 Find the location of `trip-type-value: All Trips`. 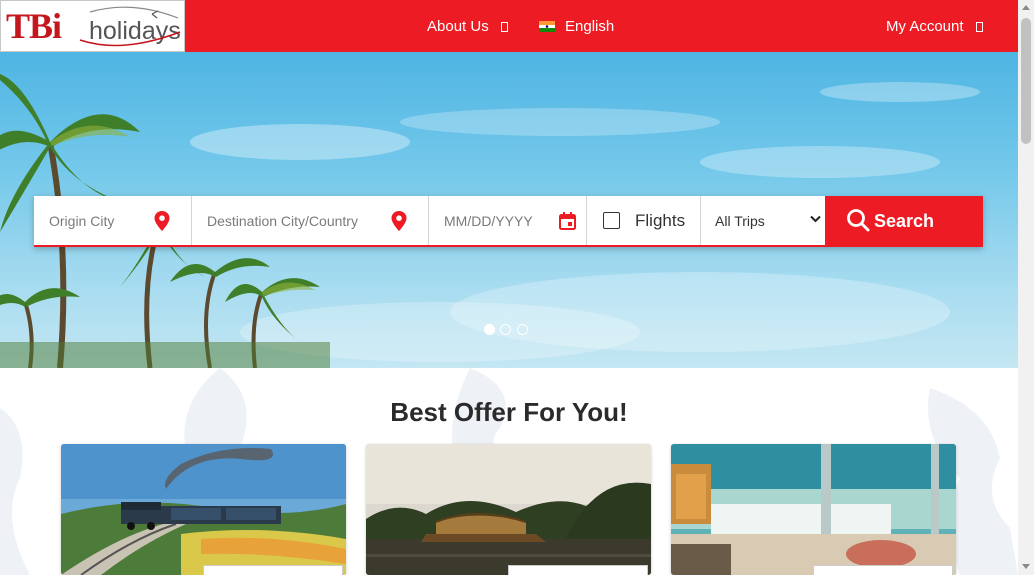

trip-type-value: All Trips is located at coordinates (740, 221).